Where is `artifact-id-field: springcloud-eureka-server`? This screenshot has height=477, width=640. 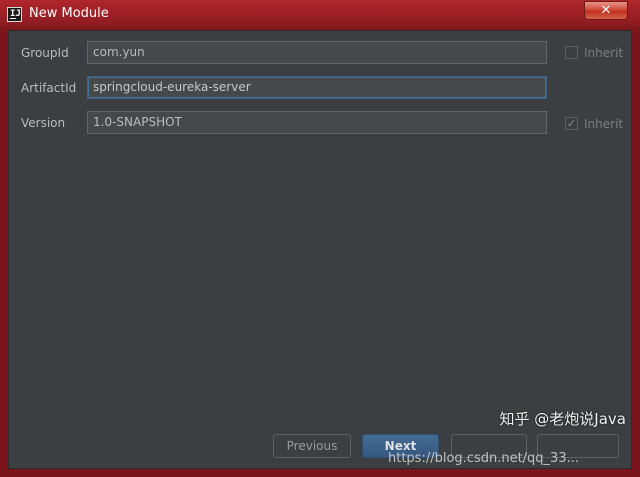 artifact-id-field: springcloud-eureka-server is located at coordinates (317, 87).